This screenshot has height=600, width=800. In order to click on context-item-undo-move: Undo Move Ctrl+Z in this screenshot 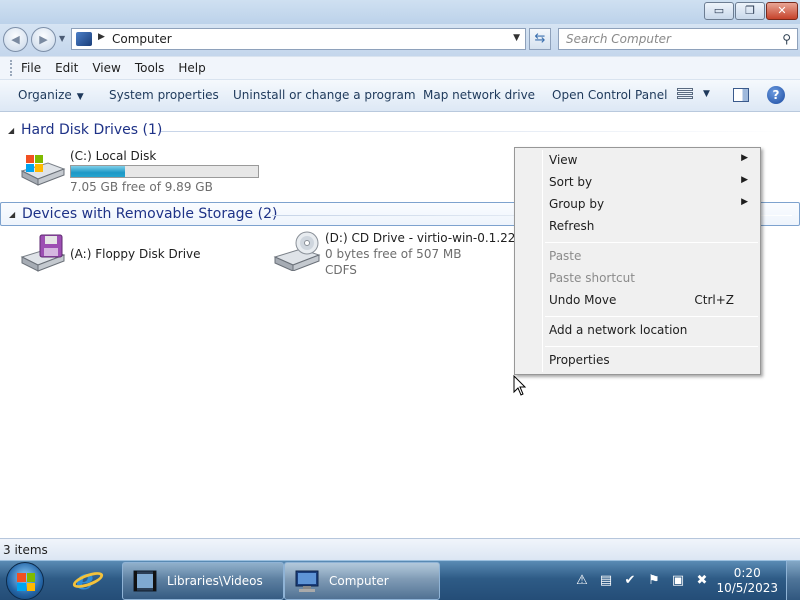, I will do `click(651, 302)`.